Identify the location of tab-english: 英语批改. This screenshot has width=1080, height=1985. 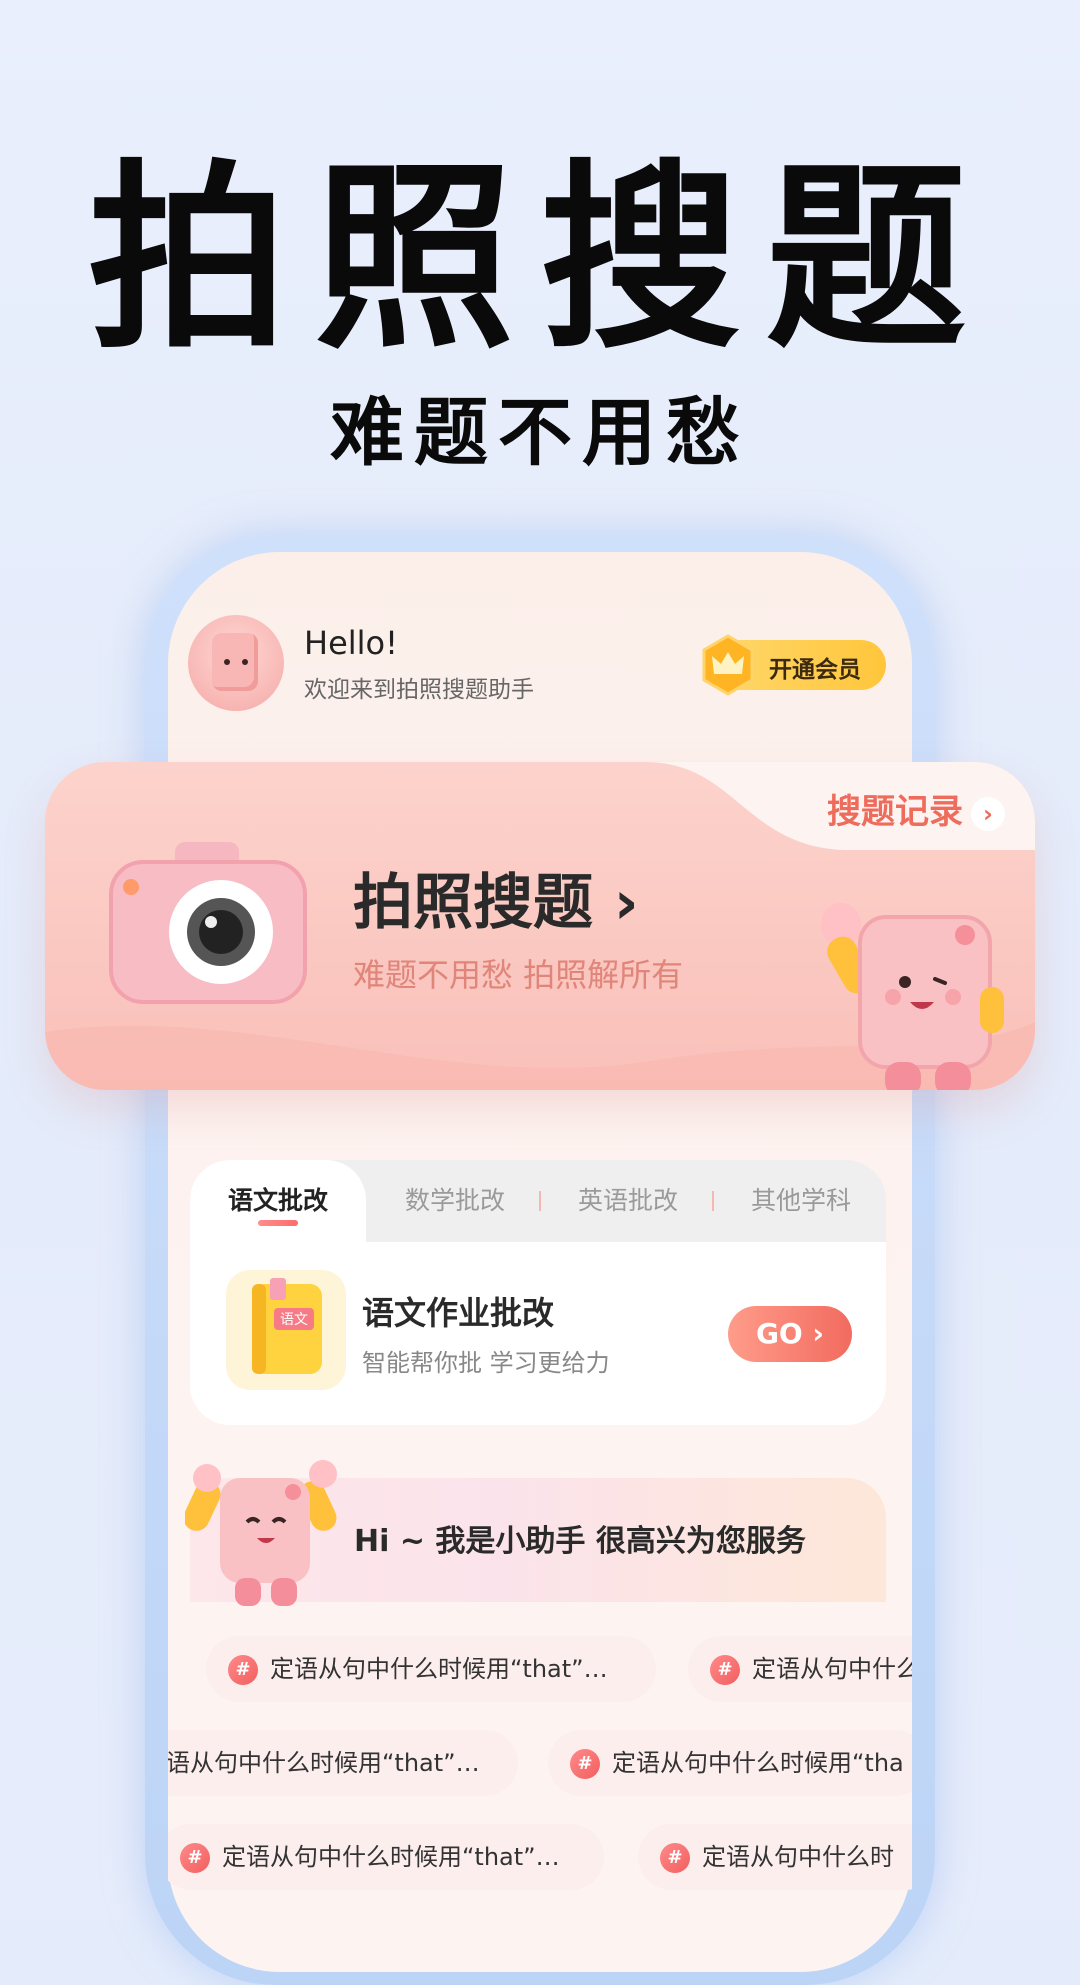
(628, 1201).